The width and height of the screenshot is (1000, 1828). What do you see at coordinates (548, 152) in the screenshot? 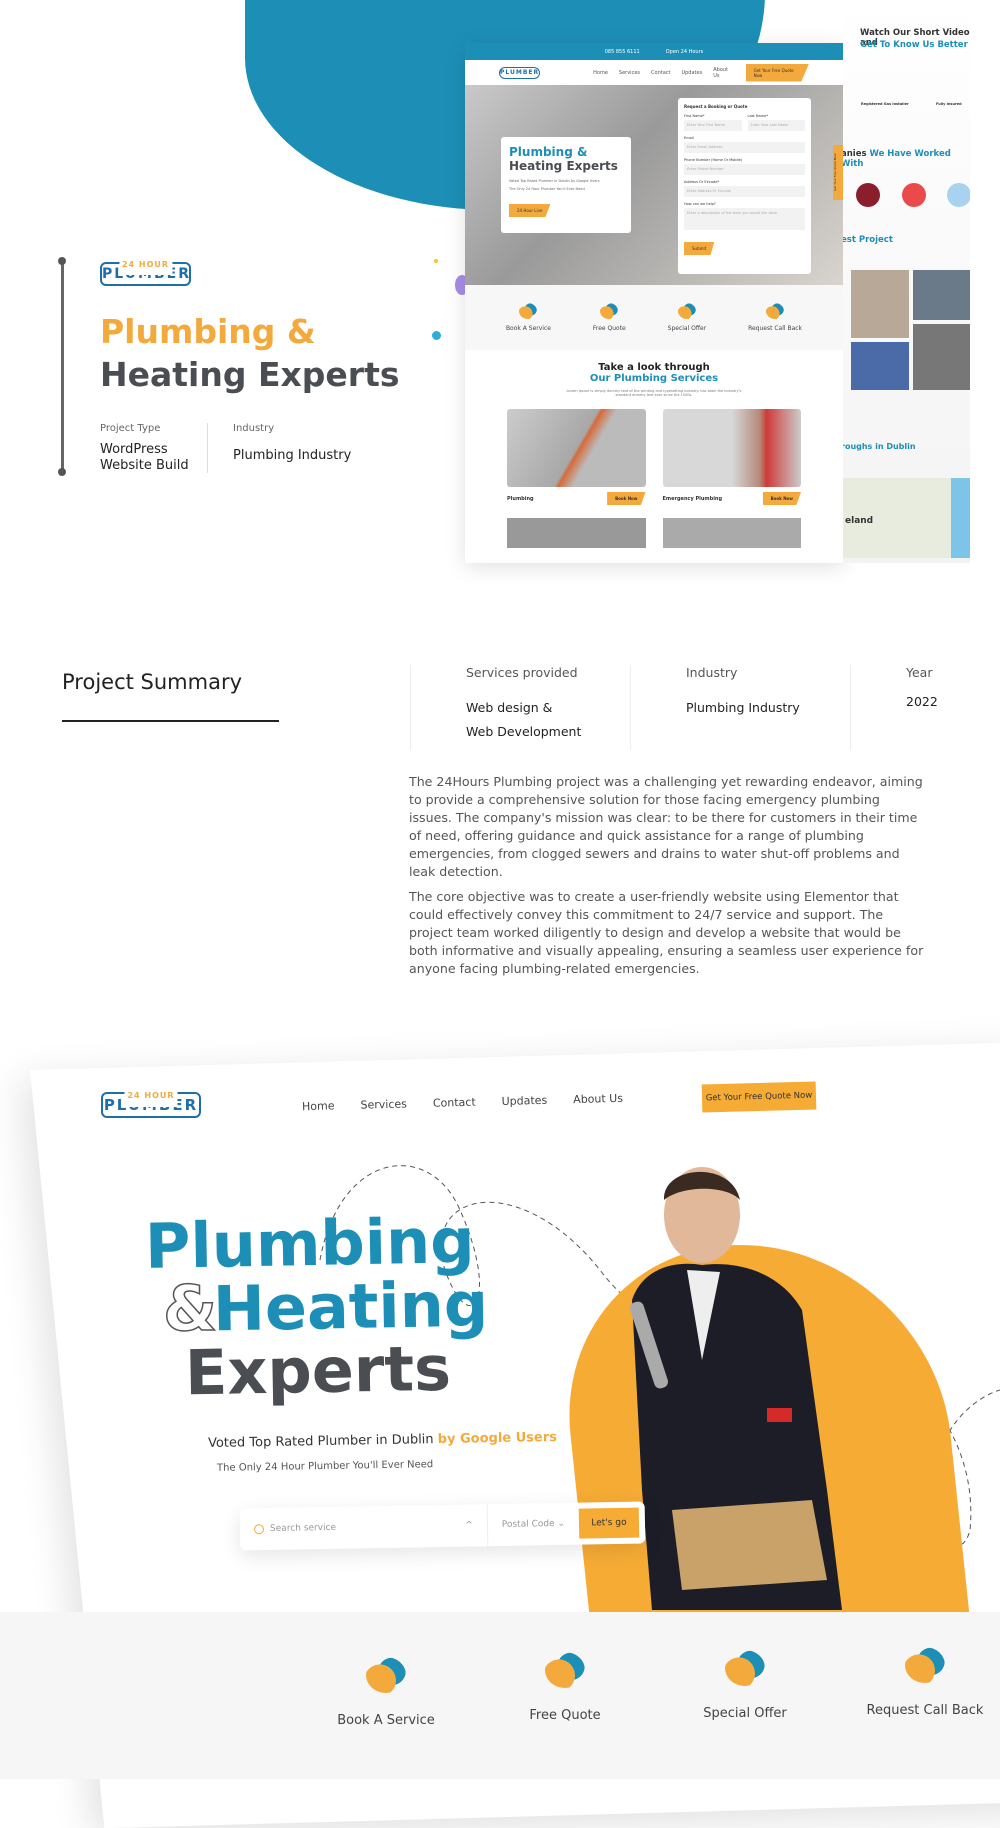
I see `hero-title: Plumbing &` at bounding box center [548, 152].